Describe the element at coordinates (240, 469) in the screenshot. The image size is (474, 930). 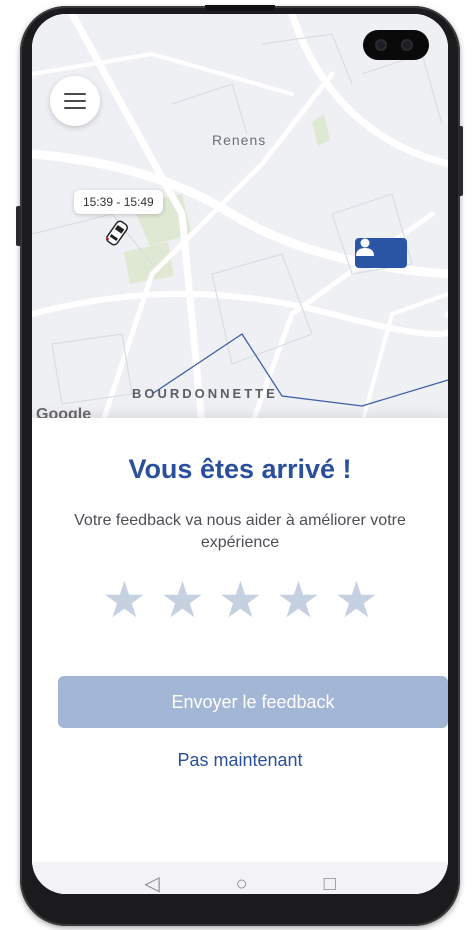
I see `sheet-title: Vous êtes arrivé !` at that location.